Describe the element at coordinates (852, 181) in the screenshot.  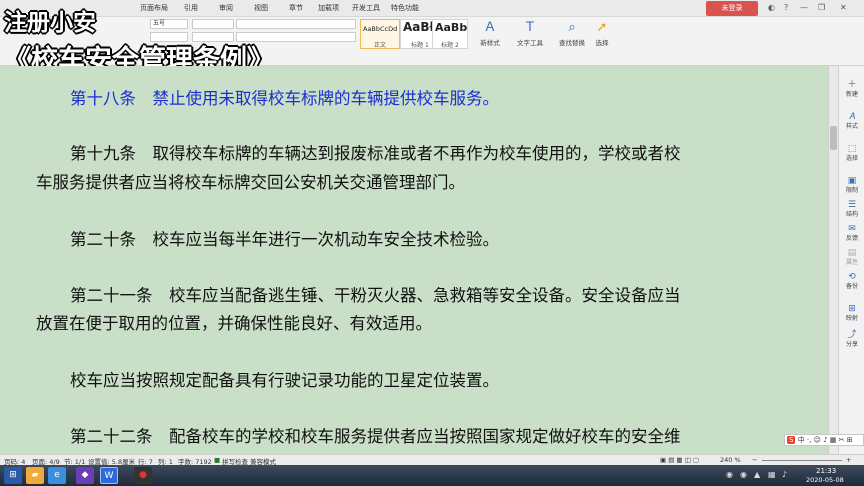
I see `lock-icon: ▣` at that location.